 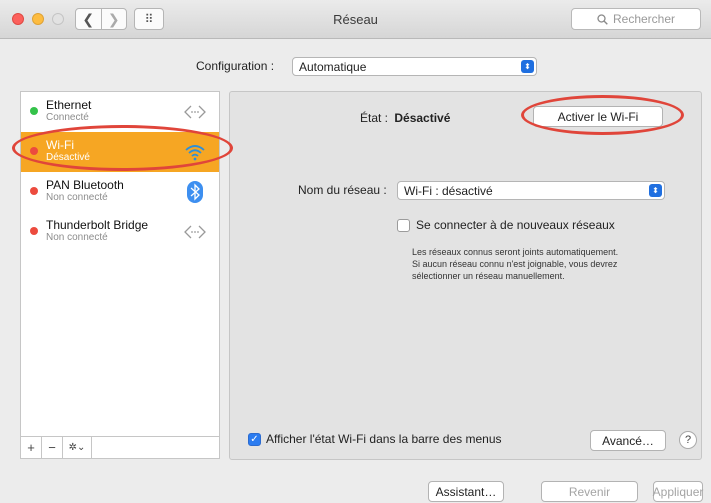 What do you see at coordinates (69, 105) in the screenshot?
I see `service-name: Ethernet` at bounding box center [69, 105].